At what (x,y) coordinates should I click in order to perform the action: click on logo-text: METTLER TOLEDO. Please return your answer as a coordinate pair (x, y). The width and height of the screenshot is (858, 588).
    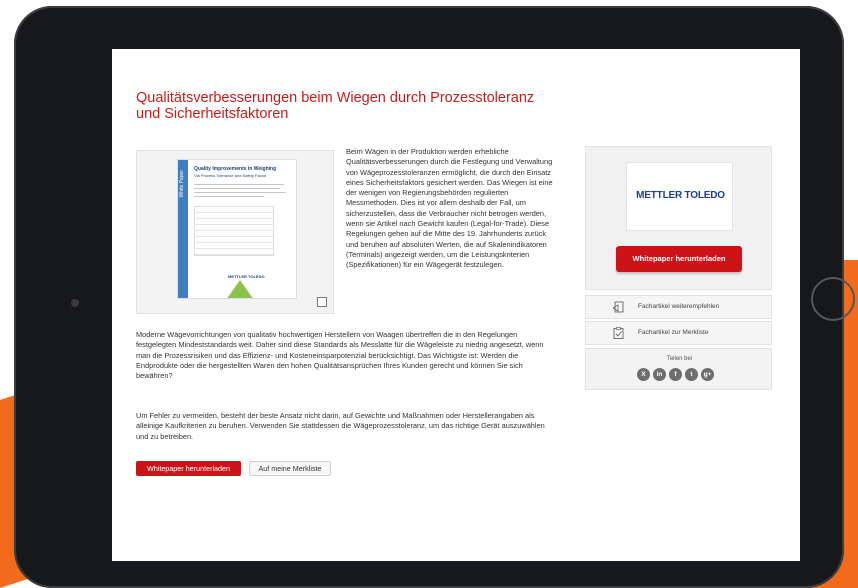
    Looking at the image, I should click on (680, 195).